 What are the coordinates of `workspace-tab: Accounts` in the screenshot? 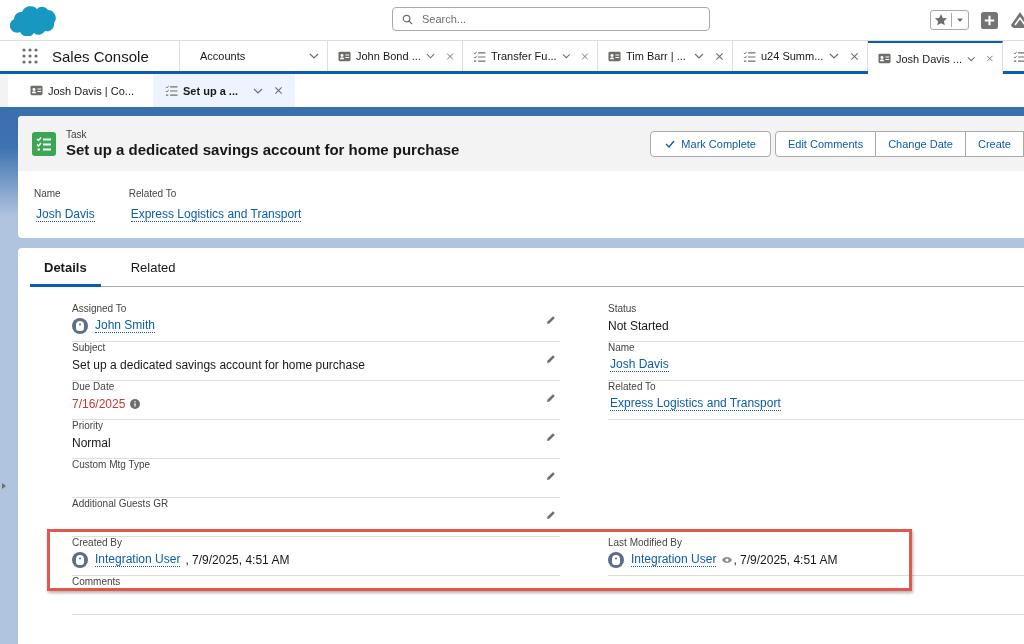 It's located at (254, 56).